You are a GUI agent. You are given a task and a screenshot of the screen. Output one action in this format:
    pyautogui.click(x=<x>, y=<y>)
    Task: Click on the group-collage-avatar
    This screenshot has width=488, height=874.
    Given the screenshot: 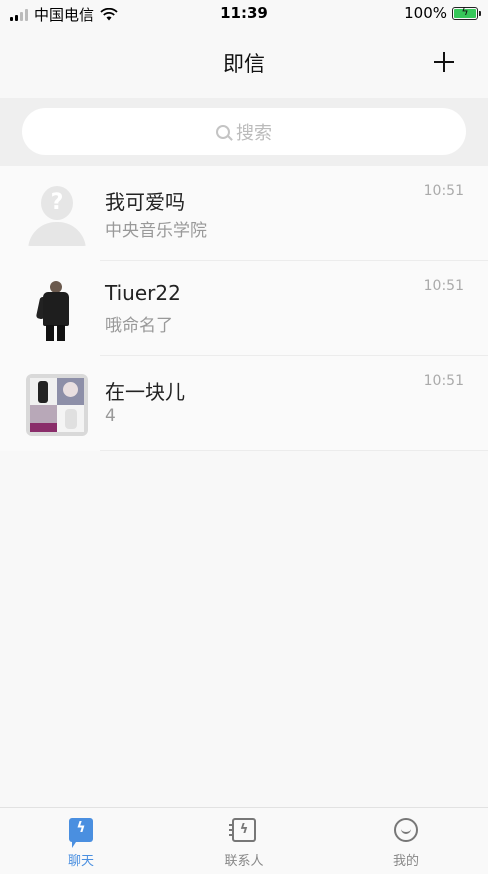 What is the action you would take?
    pyautogui.click(x=57, y=405)
    